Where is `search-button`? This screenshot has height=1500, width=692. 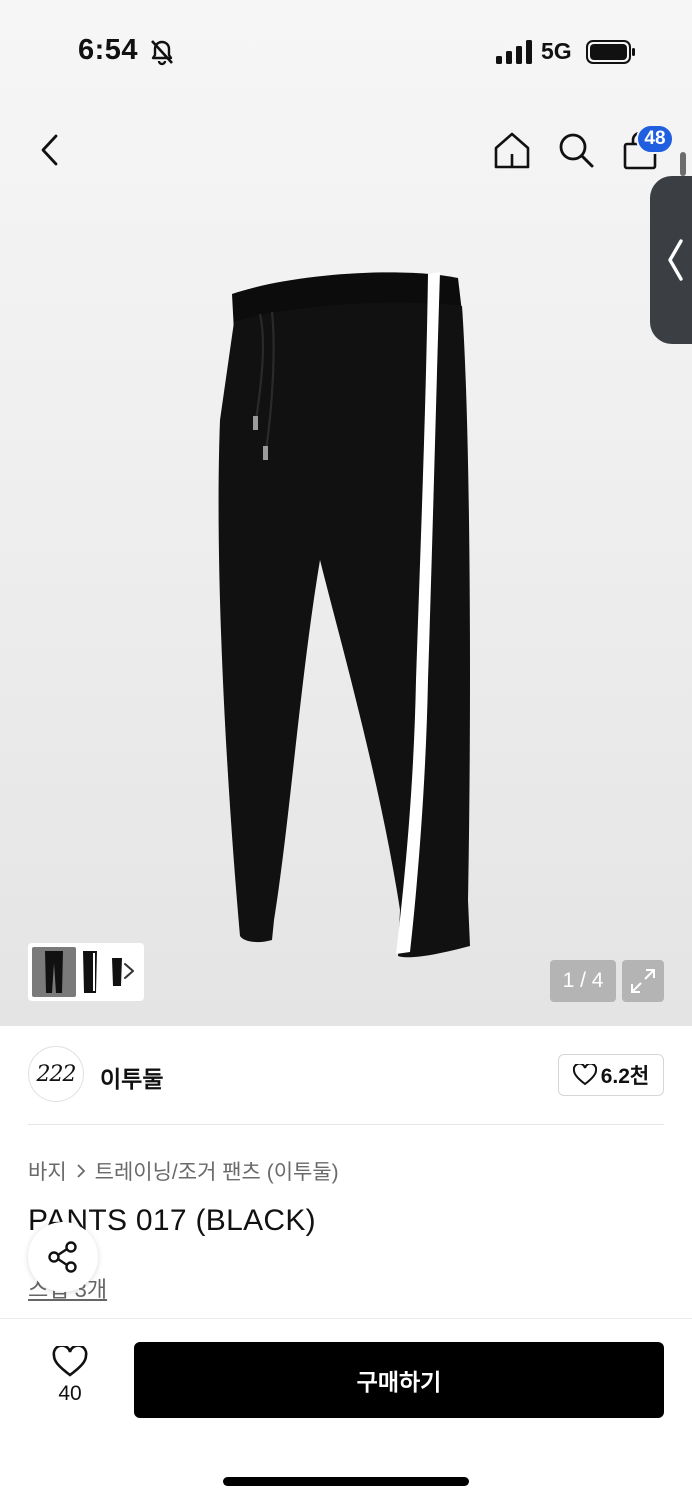 search-button is located at coordinates (576, 150).